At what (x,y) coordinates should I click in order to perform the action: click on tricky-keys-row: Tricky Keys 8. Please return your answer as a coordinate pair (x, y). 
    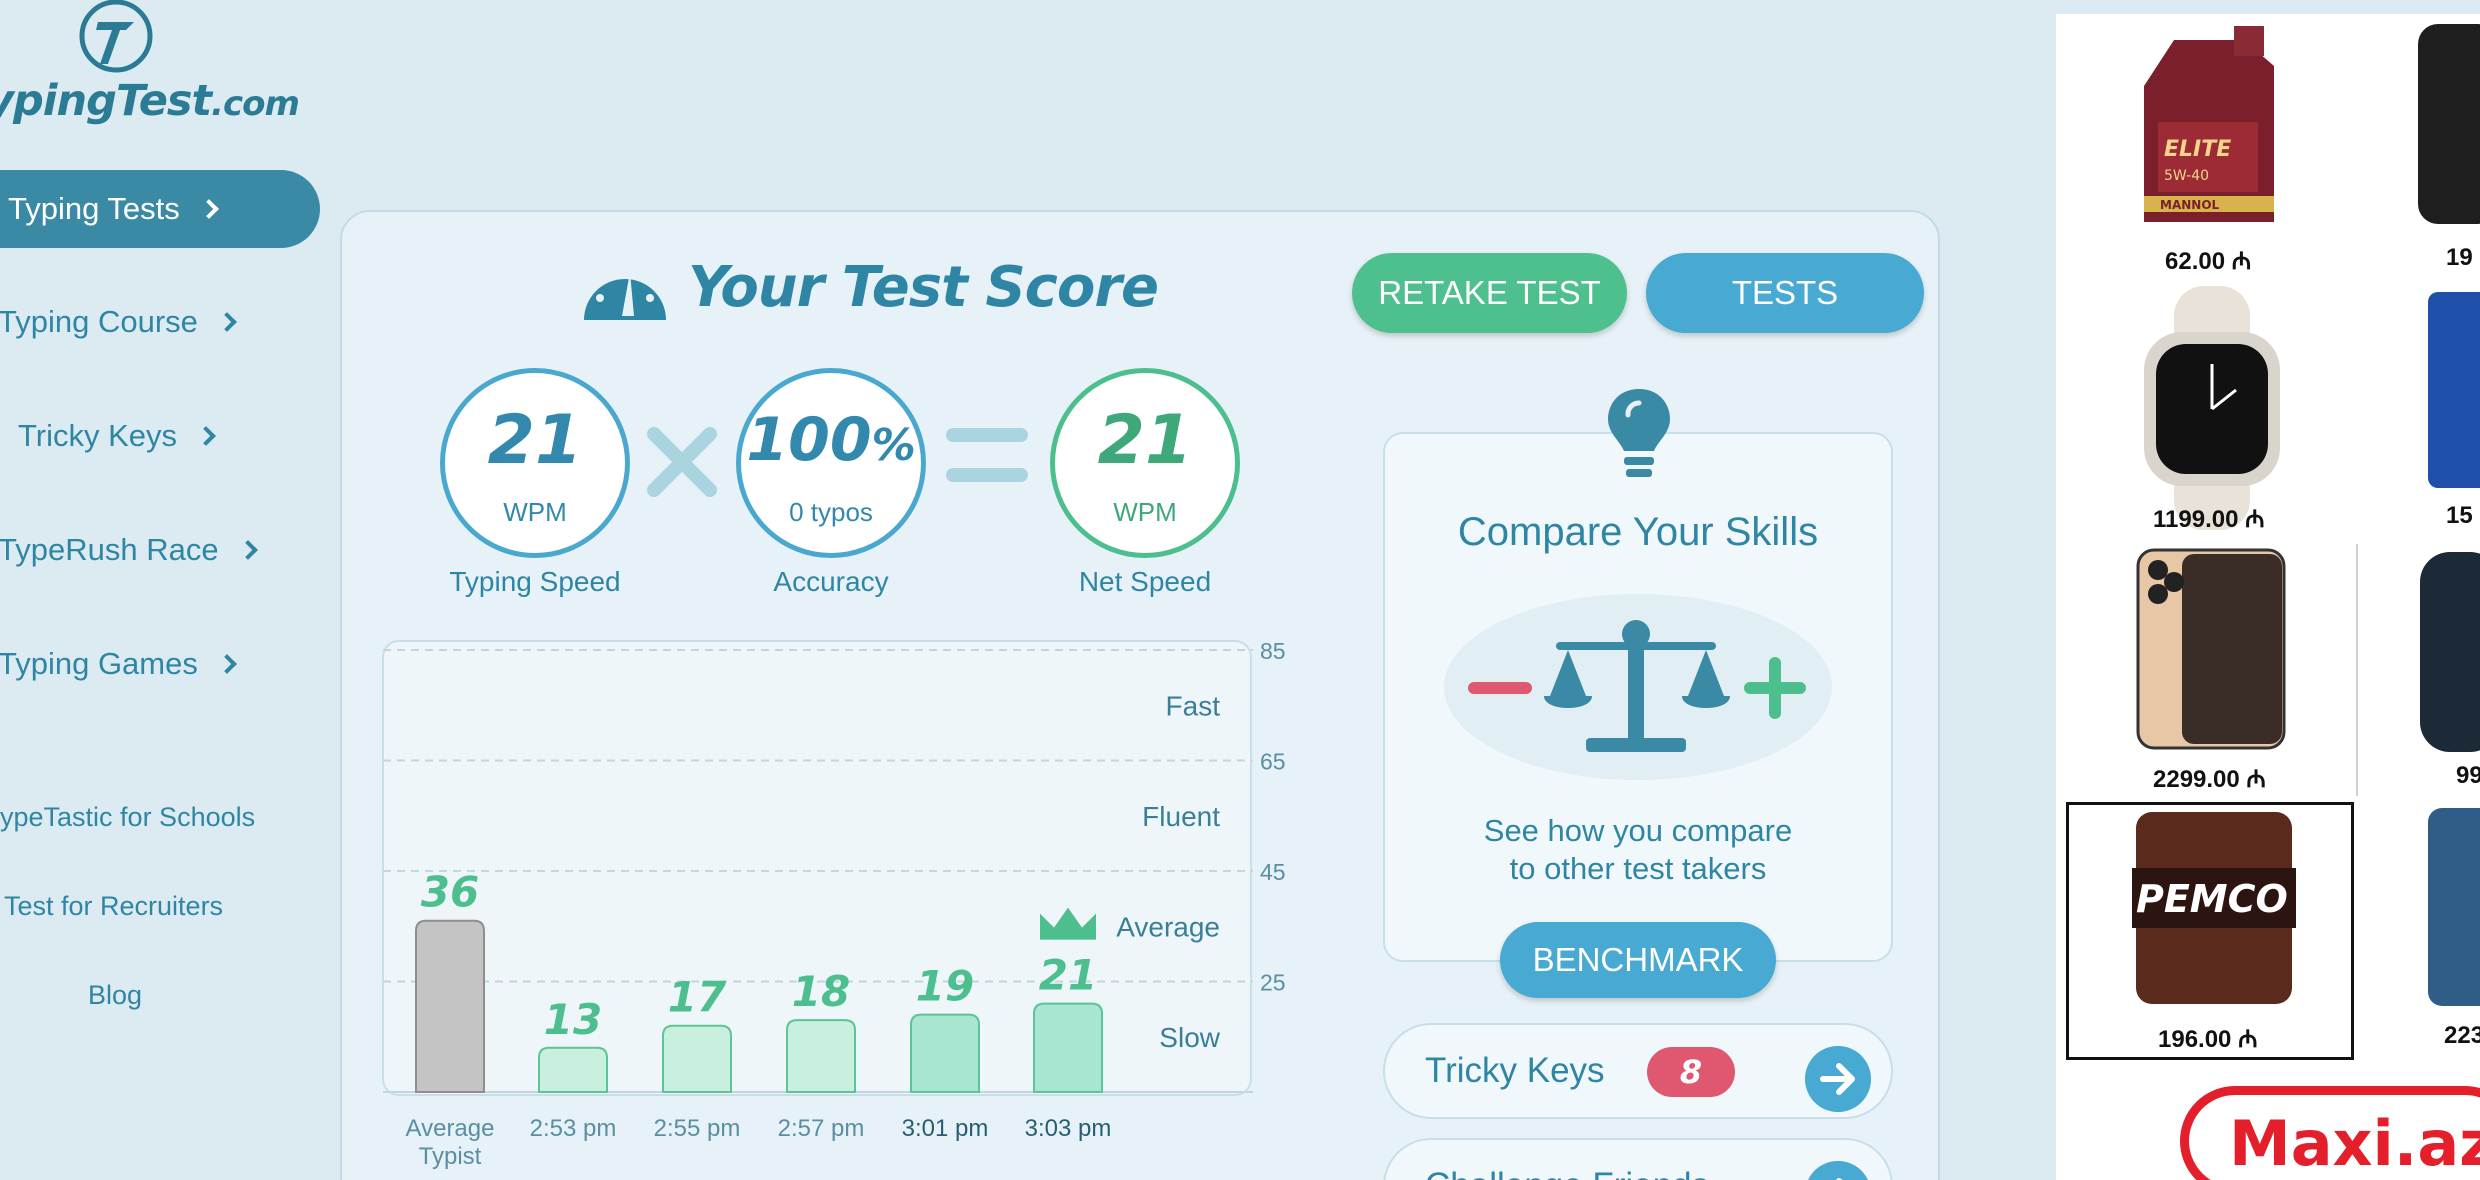
    Looking at the image, I should click on (1638, 1071).